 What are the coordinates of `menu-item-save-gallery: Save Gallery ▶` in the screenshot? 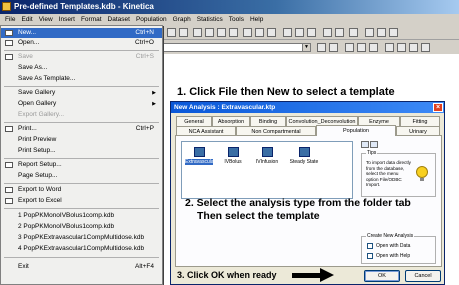 It's located at (81, 93).